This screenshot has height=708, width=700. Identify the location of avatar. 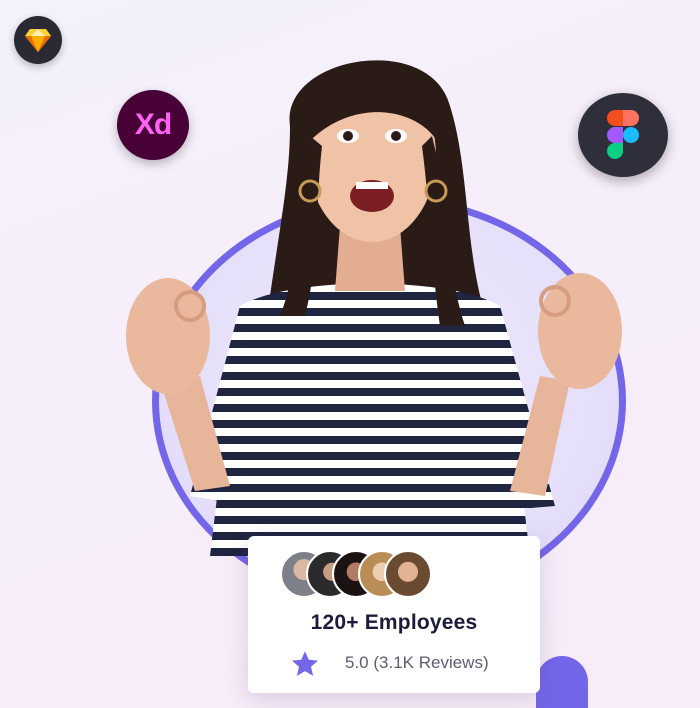
(408, 574).